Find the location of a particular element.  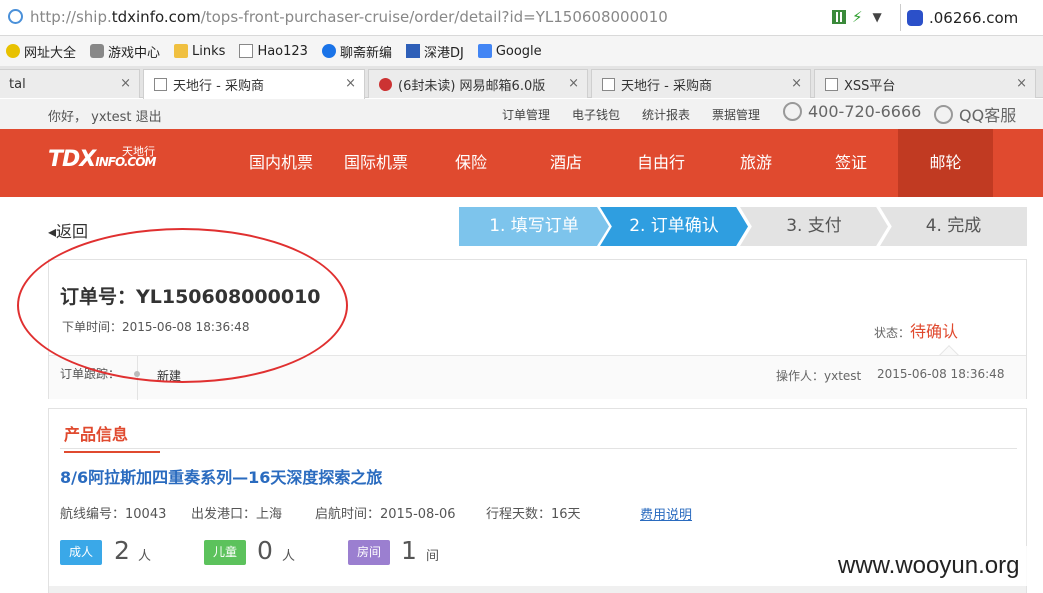

bookmark-item: 深港DJ is located at coordinates (434, 51).